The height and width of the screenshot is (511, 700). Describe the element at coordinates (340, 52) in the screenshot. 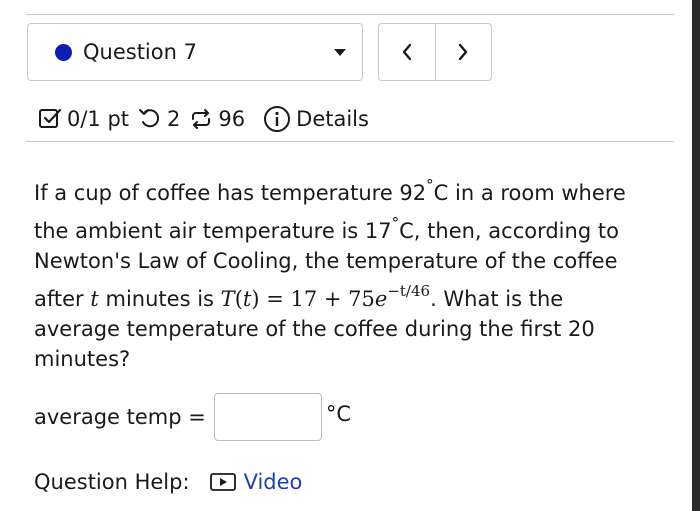

I see `dropdown-caret-icon` at that location.